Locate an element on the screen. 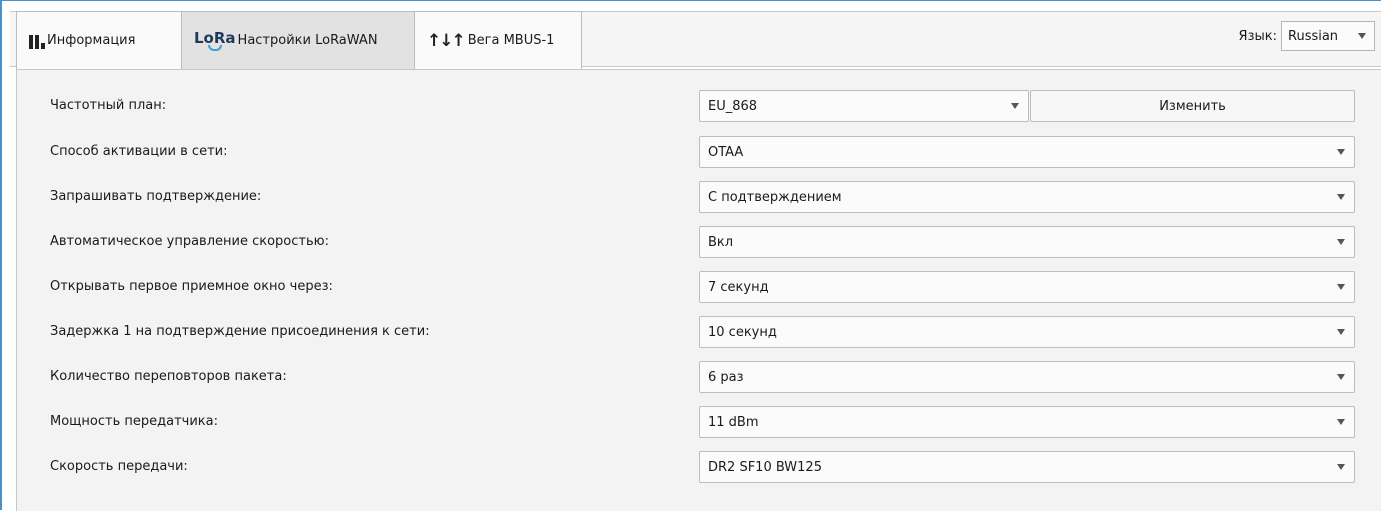  lora-logo-icon: LoRa is located at coordinates (215, 40).